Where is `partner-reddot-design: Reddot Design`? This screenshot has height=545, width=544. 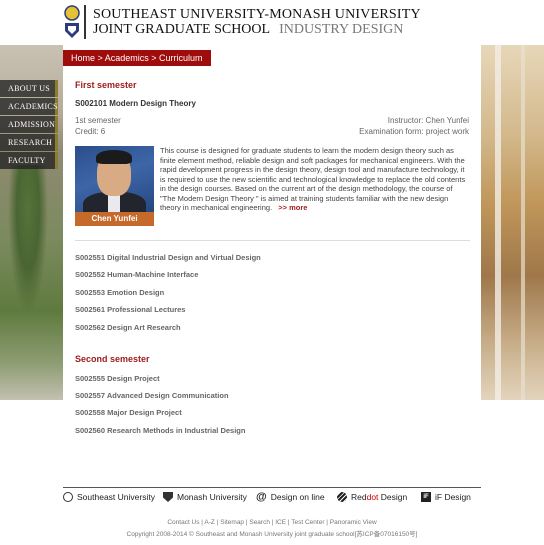 partner-reddot-design: Reddot Design is located at coordinates (372, 497).